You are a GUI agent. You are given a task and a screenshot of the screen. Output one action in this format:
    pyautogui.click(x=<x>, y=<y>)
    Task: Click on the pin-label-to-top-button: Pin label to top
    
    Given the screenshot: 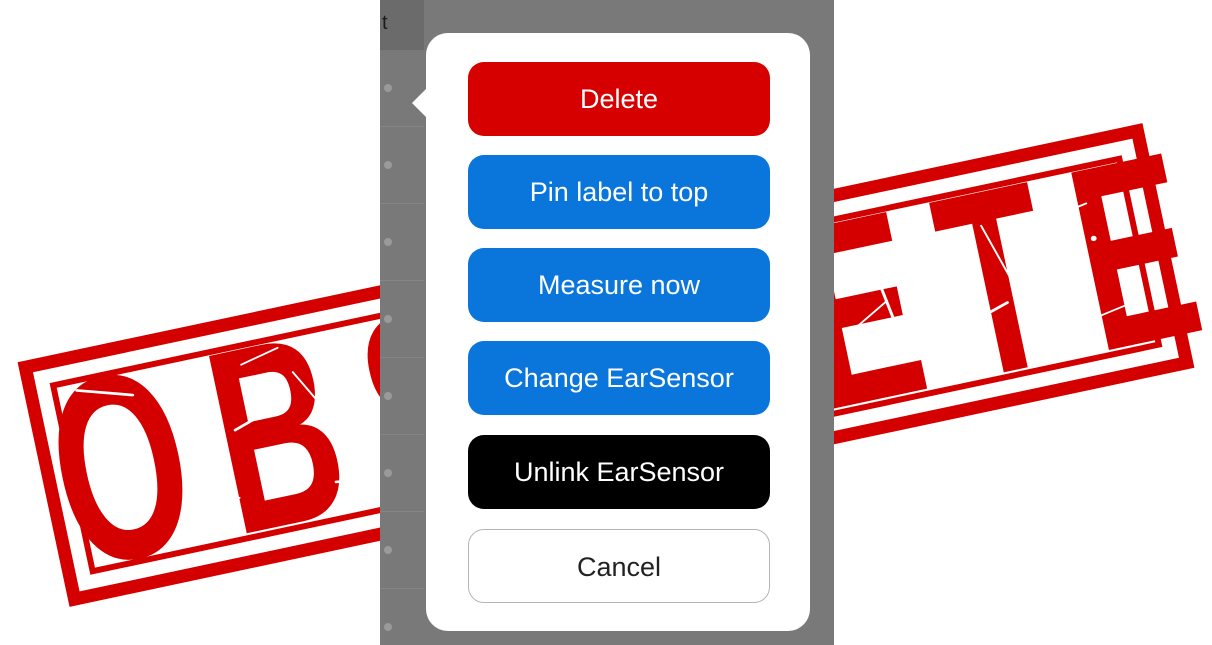 What is the action you would take?
    pyautogui.click(x=619, y=192)
    